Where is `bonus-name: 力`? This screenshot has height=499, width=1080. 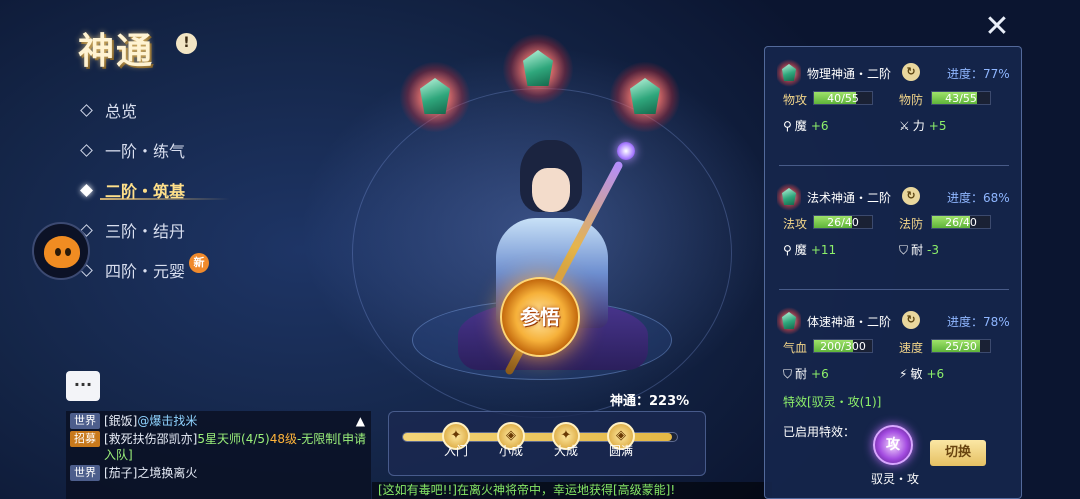 bonus-name: 力 is located at coordinates (918, 126).